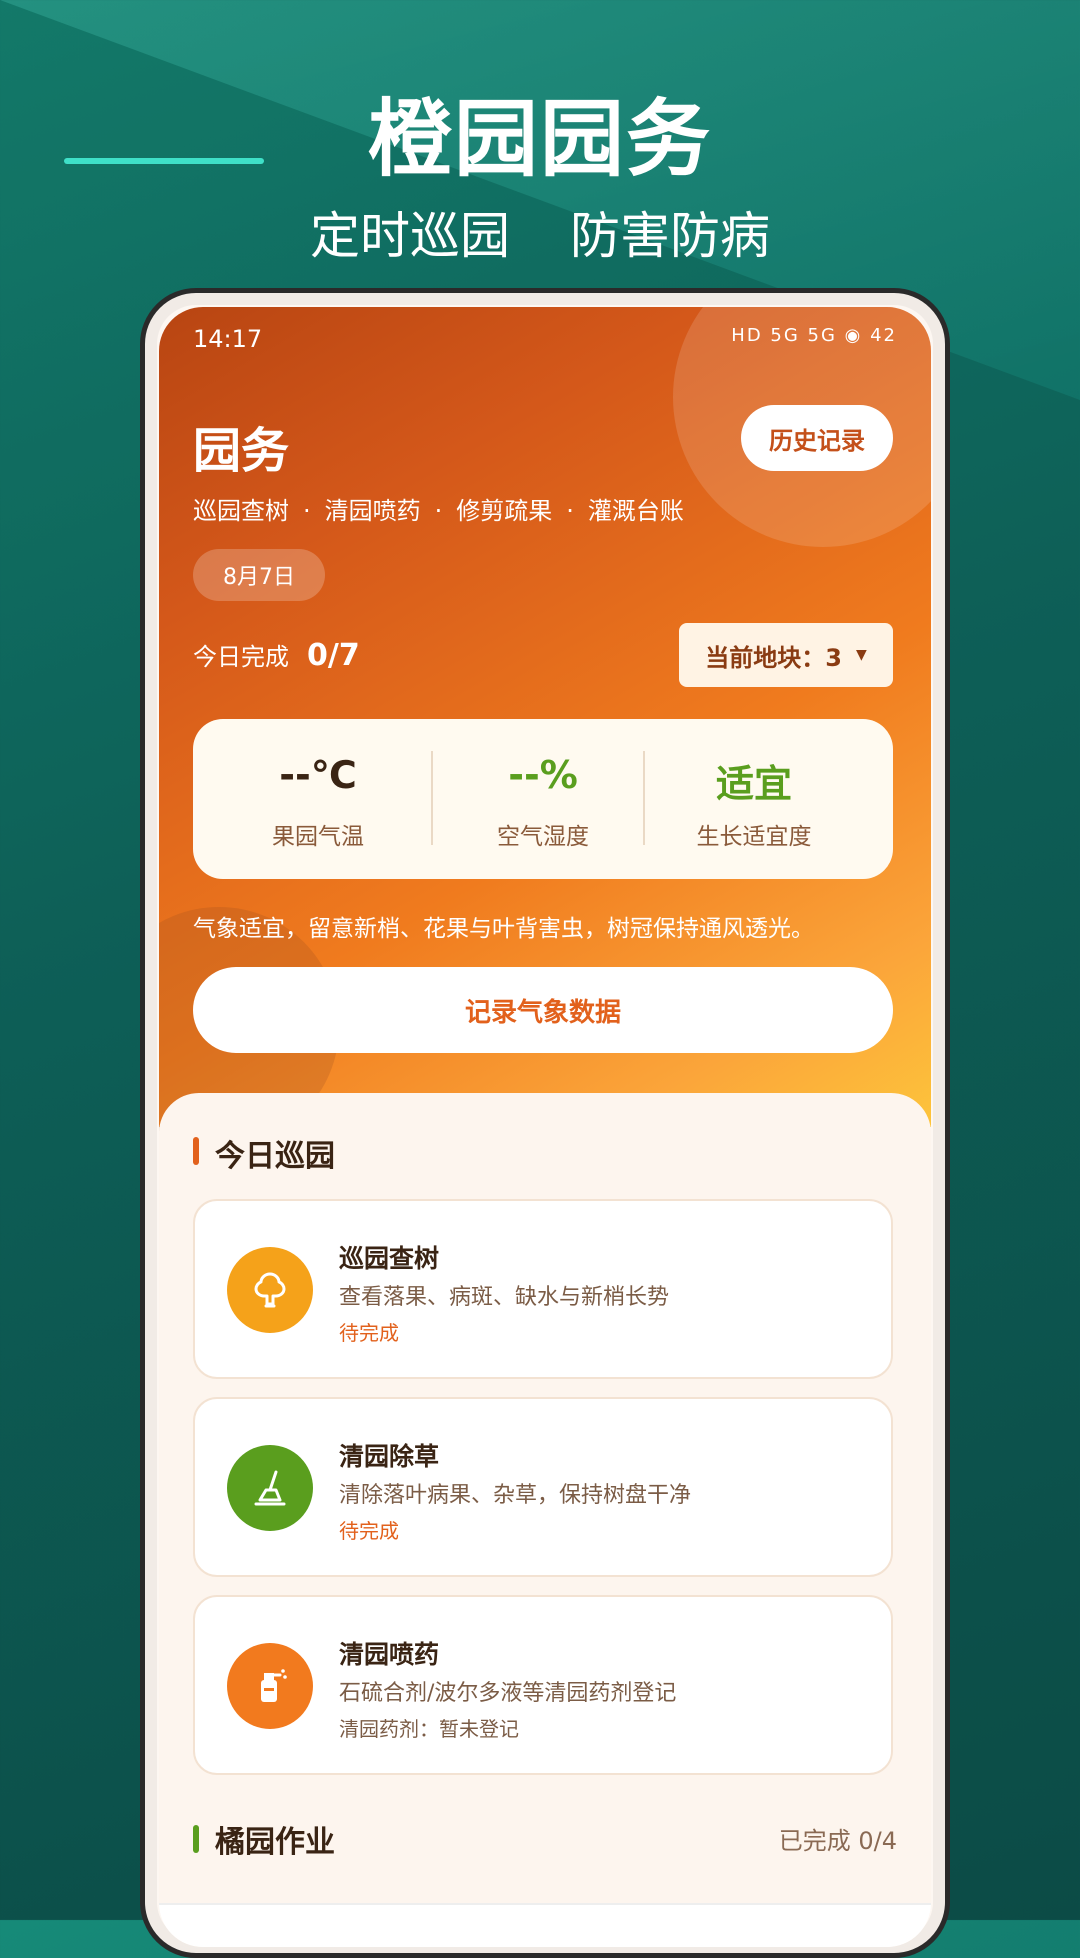 The width and height of the screenshot is (1080, 1958). I want to click on bottom-navigation, so click(545, 1925).